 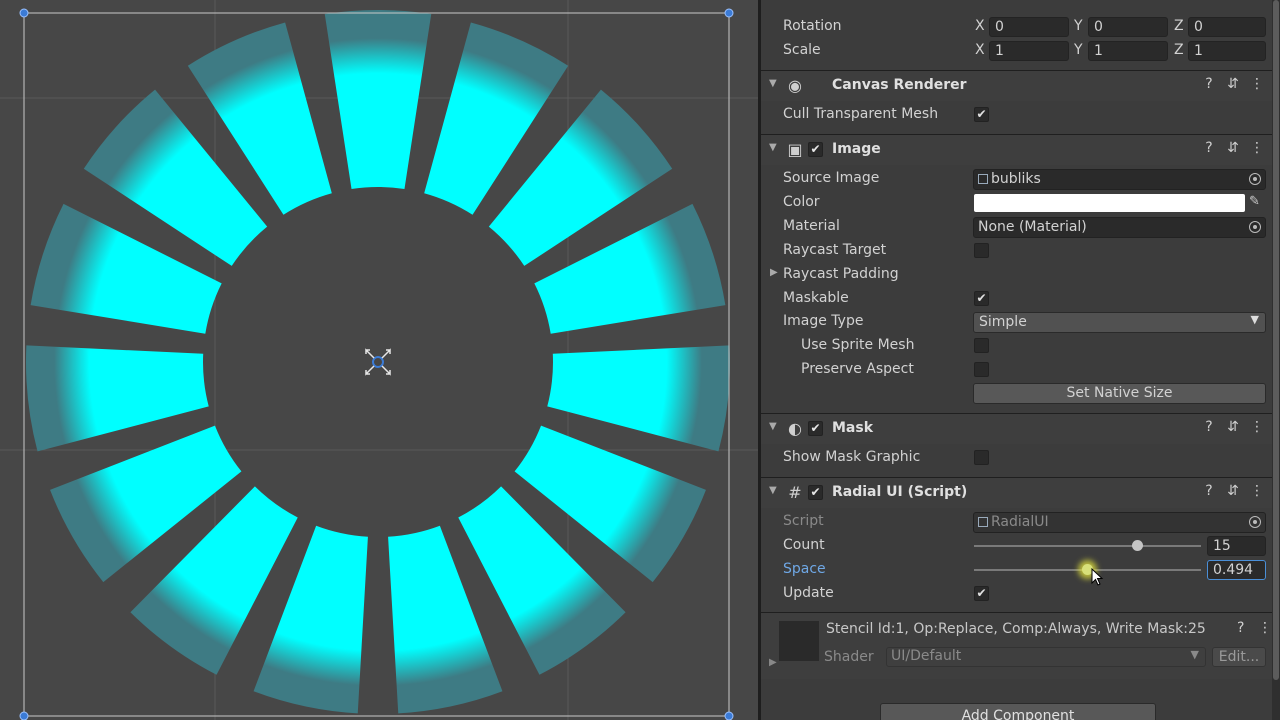 I want to click on count-slider-track, so click(x=1087, y=546).